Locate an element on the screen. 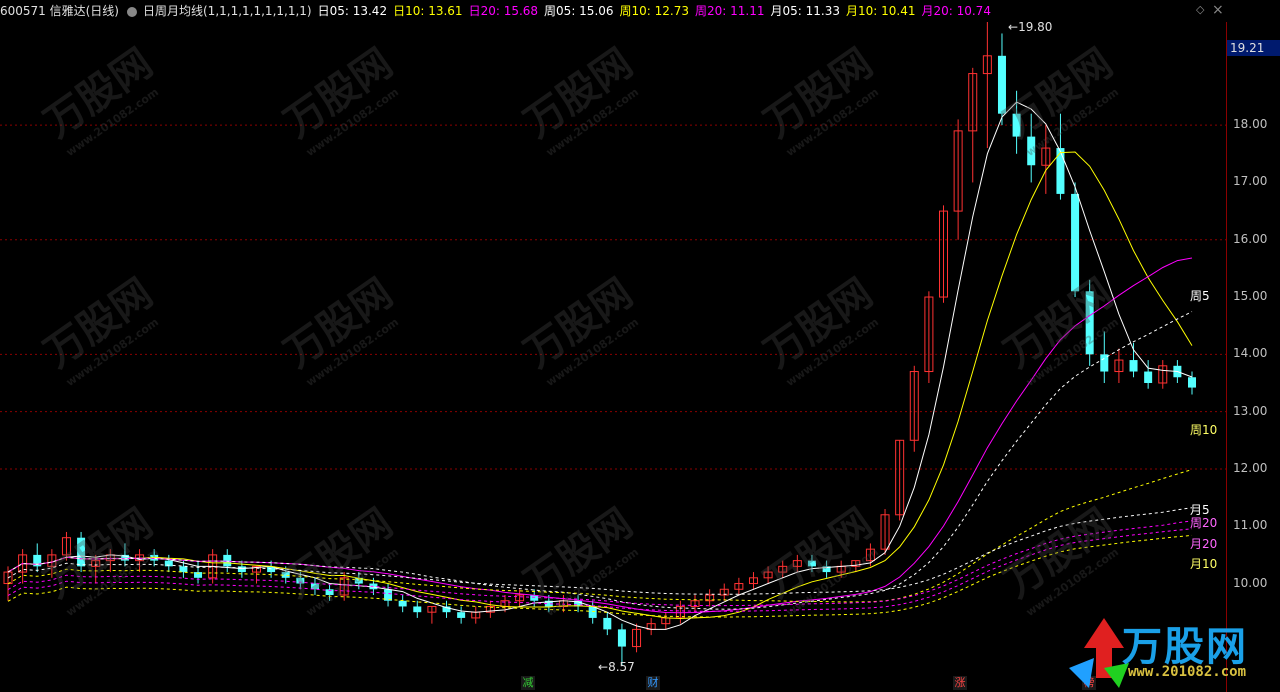  indicator-name: 日周月均线(1,1,1,1,1,1,1,1,1) is located at coordinates (227, 11).